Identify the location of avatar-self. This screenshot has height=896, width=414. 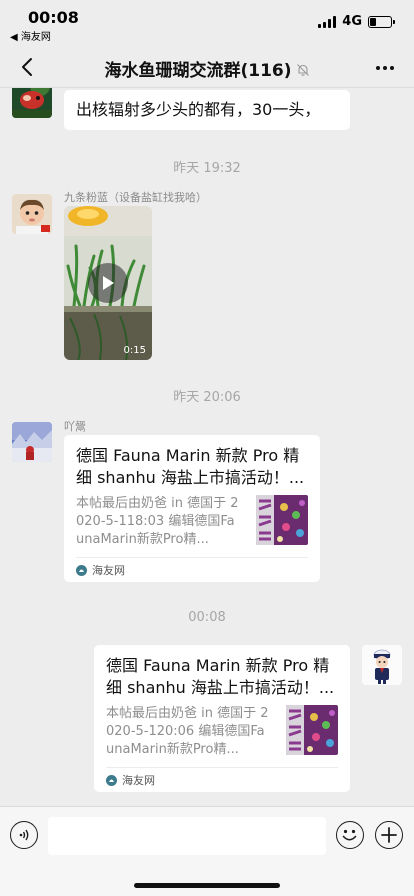
(382, 665).